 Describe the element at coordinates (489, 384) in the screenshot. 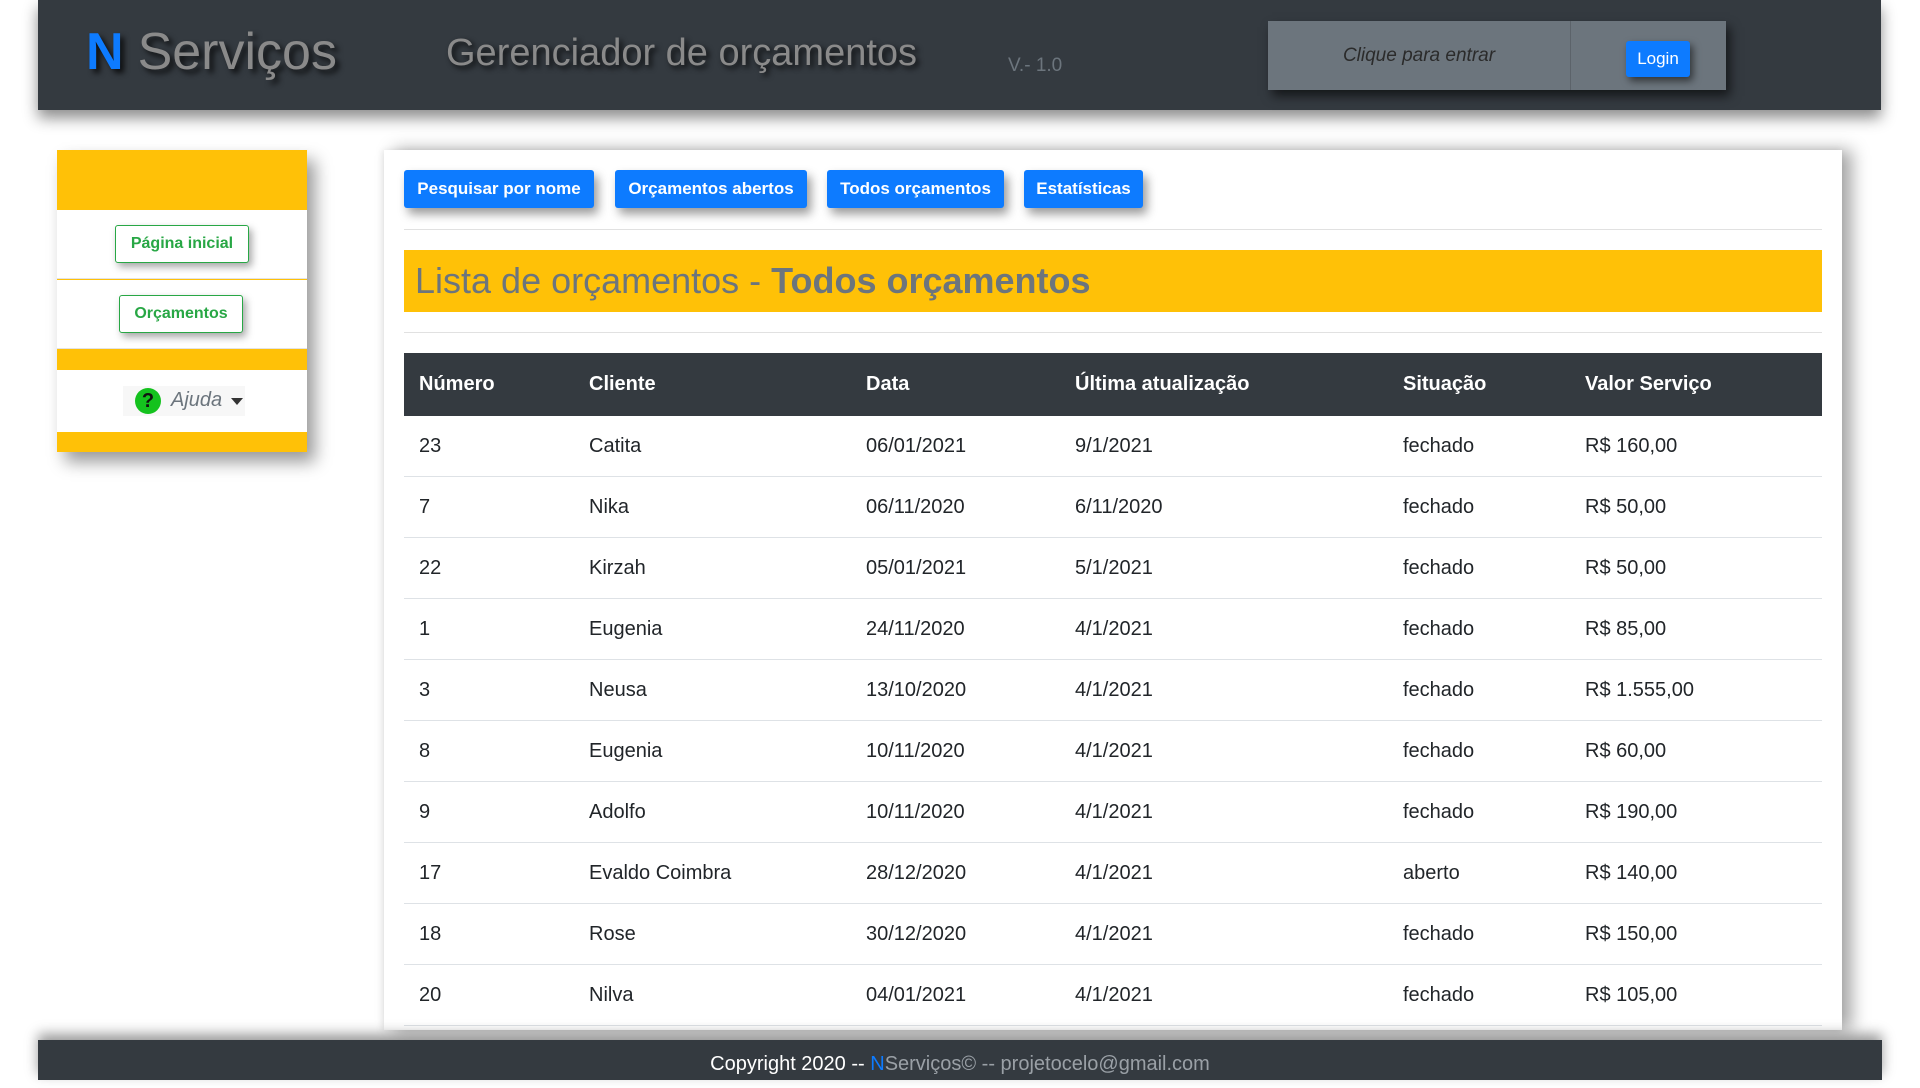

I see `header-numero: Número` at that location.